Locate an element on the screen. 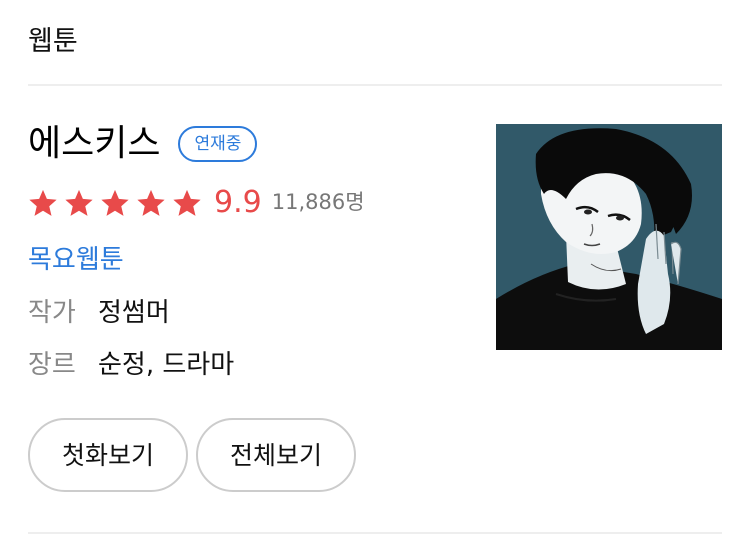 The height and width of the screenshot is (550, 750). section-title: 웹툰 is located at coordinates (53, 41).